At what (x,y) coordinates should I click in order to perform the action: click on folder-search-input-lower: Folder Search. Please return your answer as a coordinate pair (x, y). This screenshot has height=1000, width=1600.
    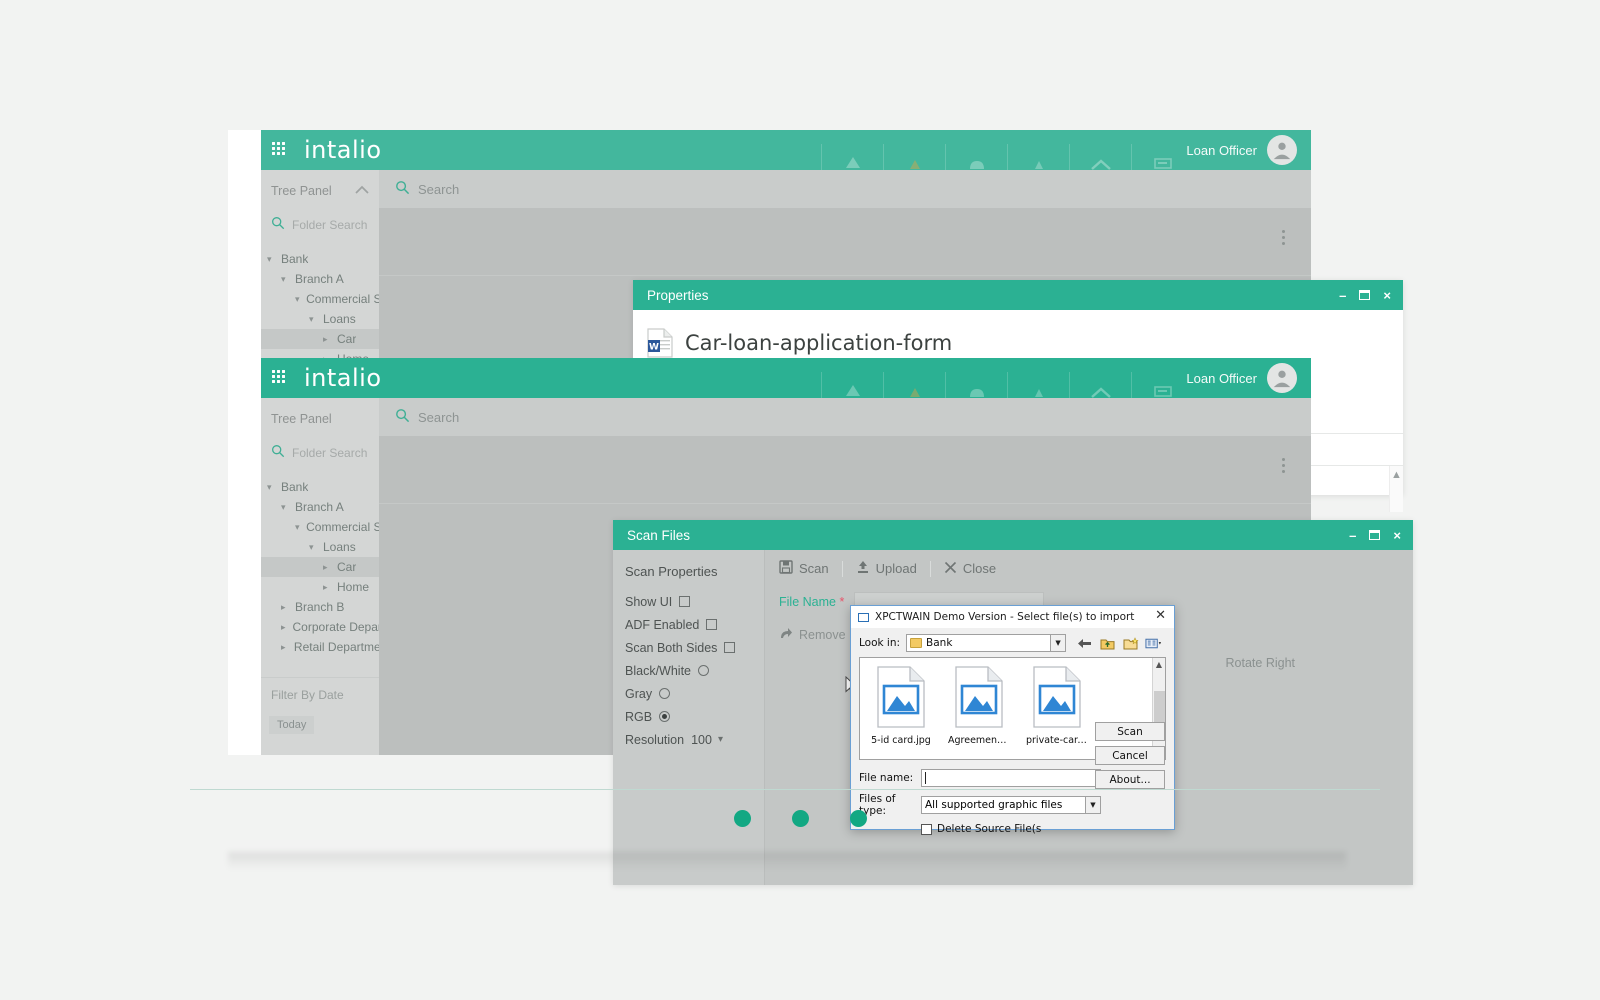
    Looking at the image, I should click on (320, 455).